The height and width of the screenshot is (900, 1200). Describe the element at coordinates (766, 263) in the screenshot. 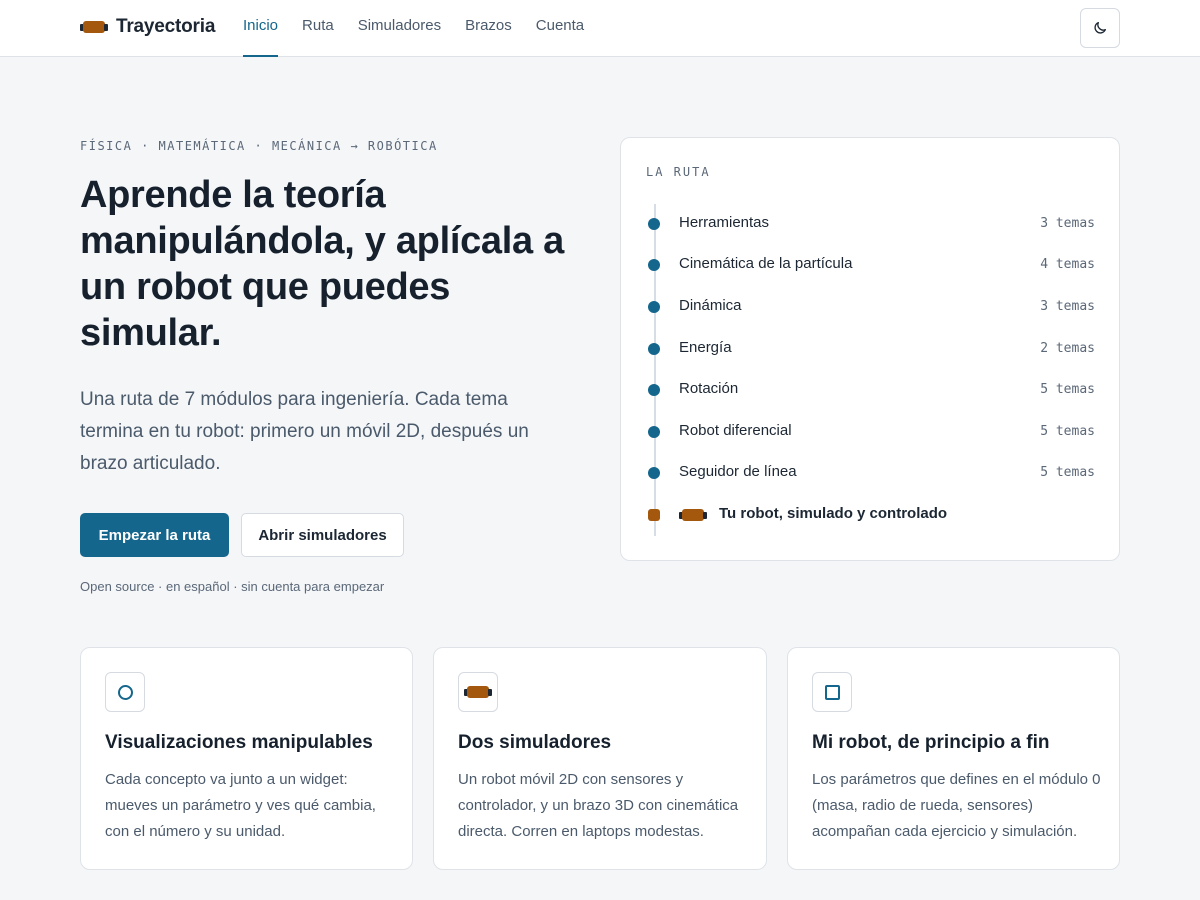

I see `route-item-label: Cinemática de la partícula` at that location.